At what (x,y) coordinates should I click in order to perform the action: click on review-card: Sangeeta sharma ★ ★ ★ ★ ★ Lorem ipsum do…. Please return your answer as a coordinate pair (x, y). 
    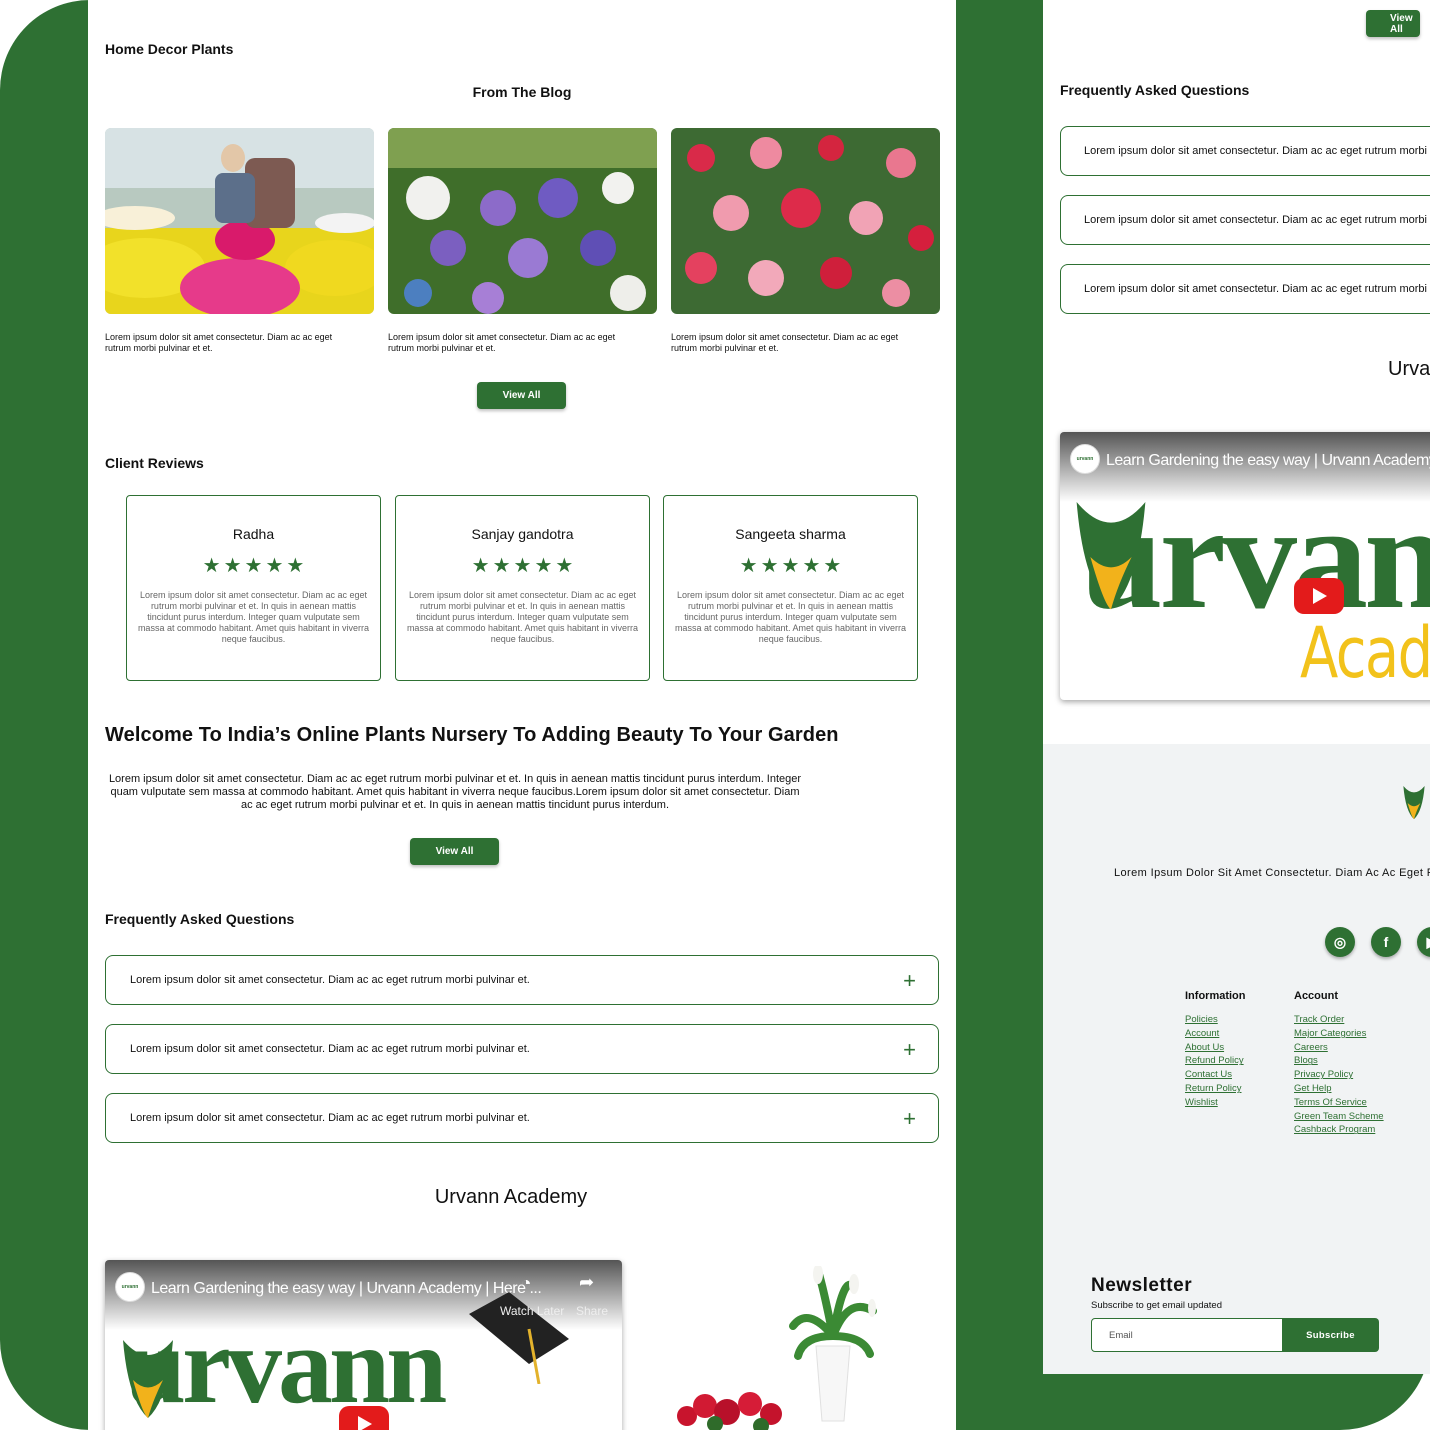
    Looking at the image, I should click on (790, 588).